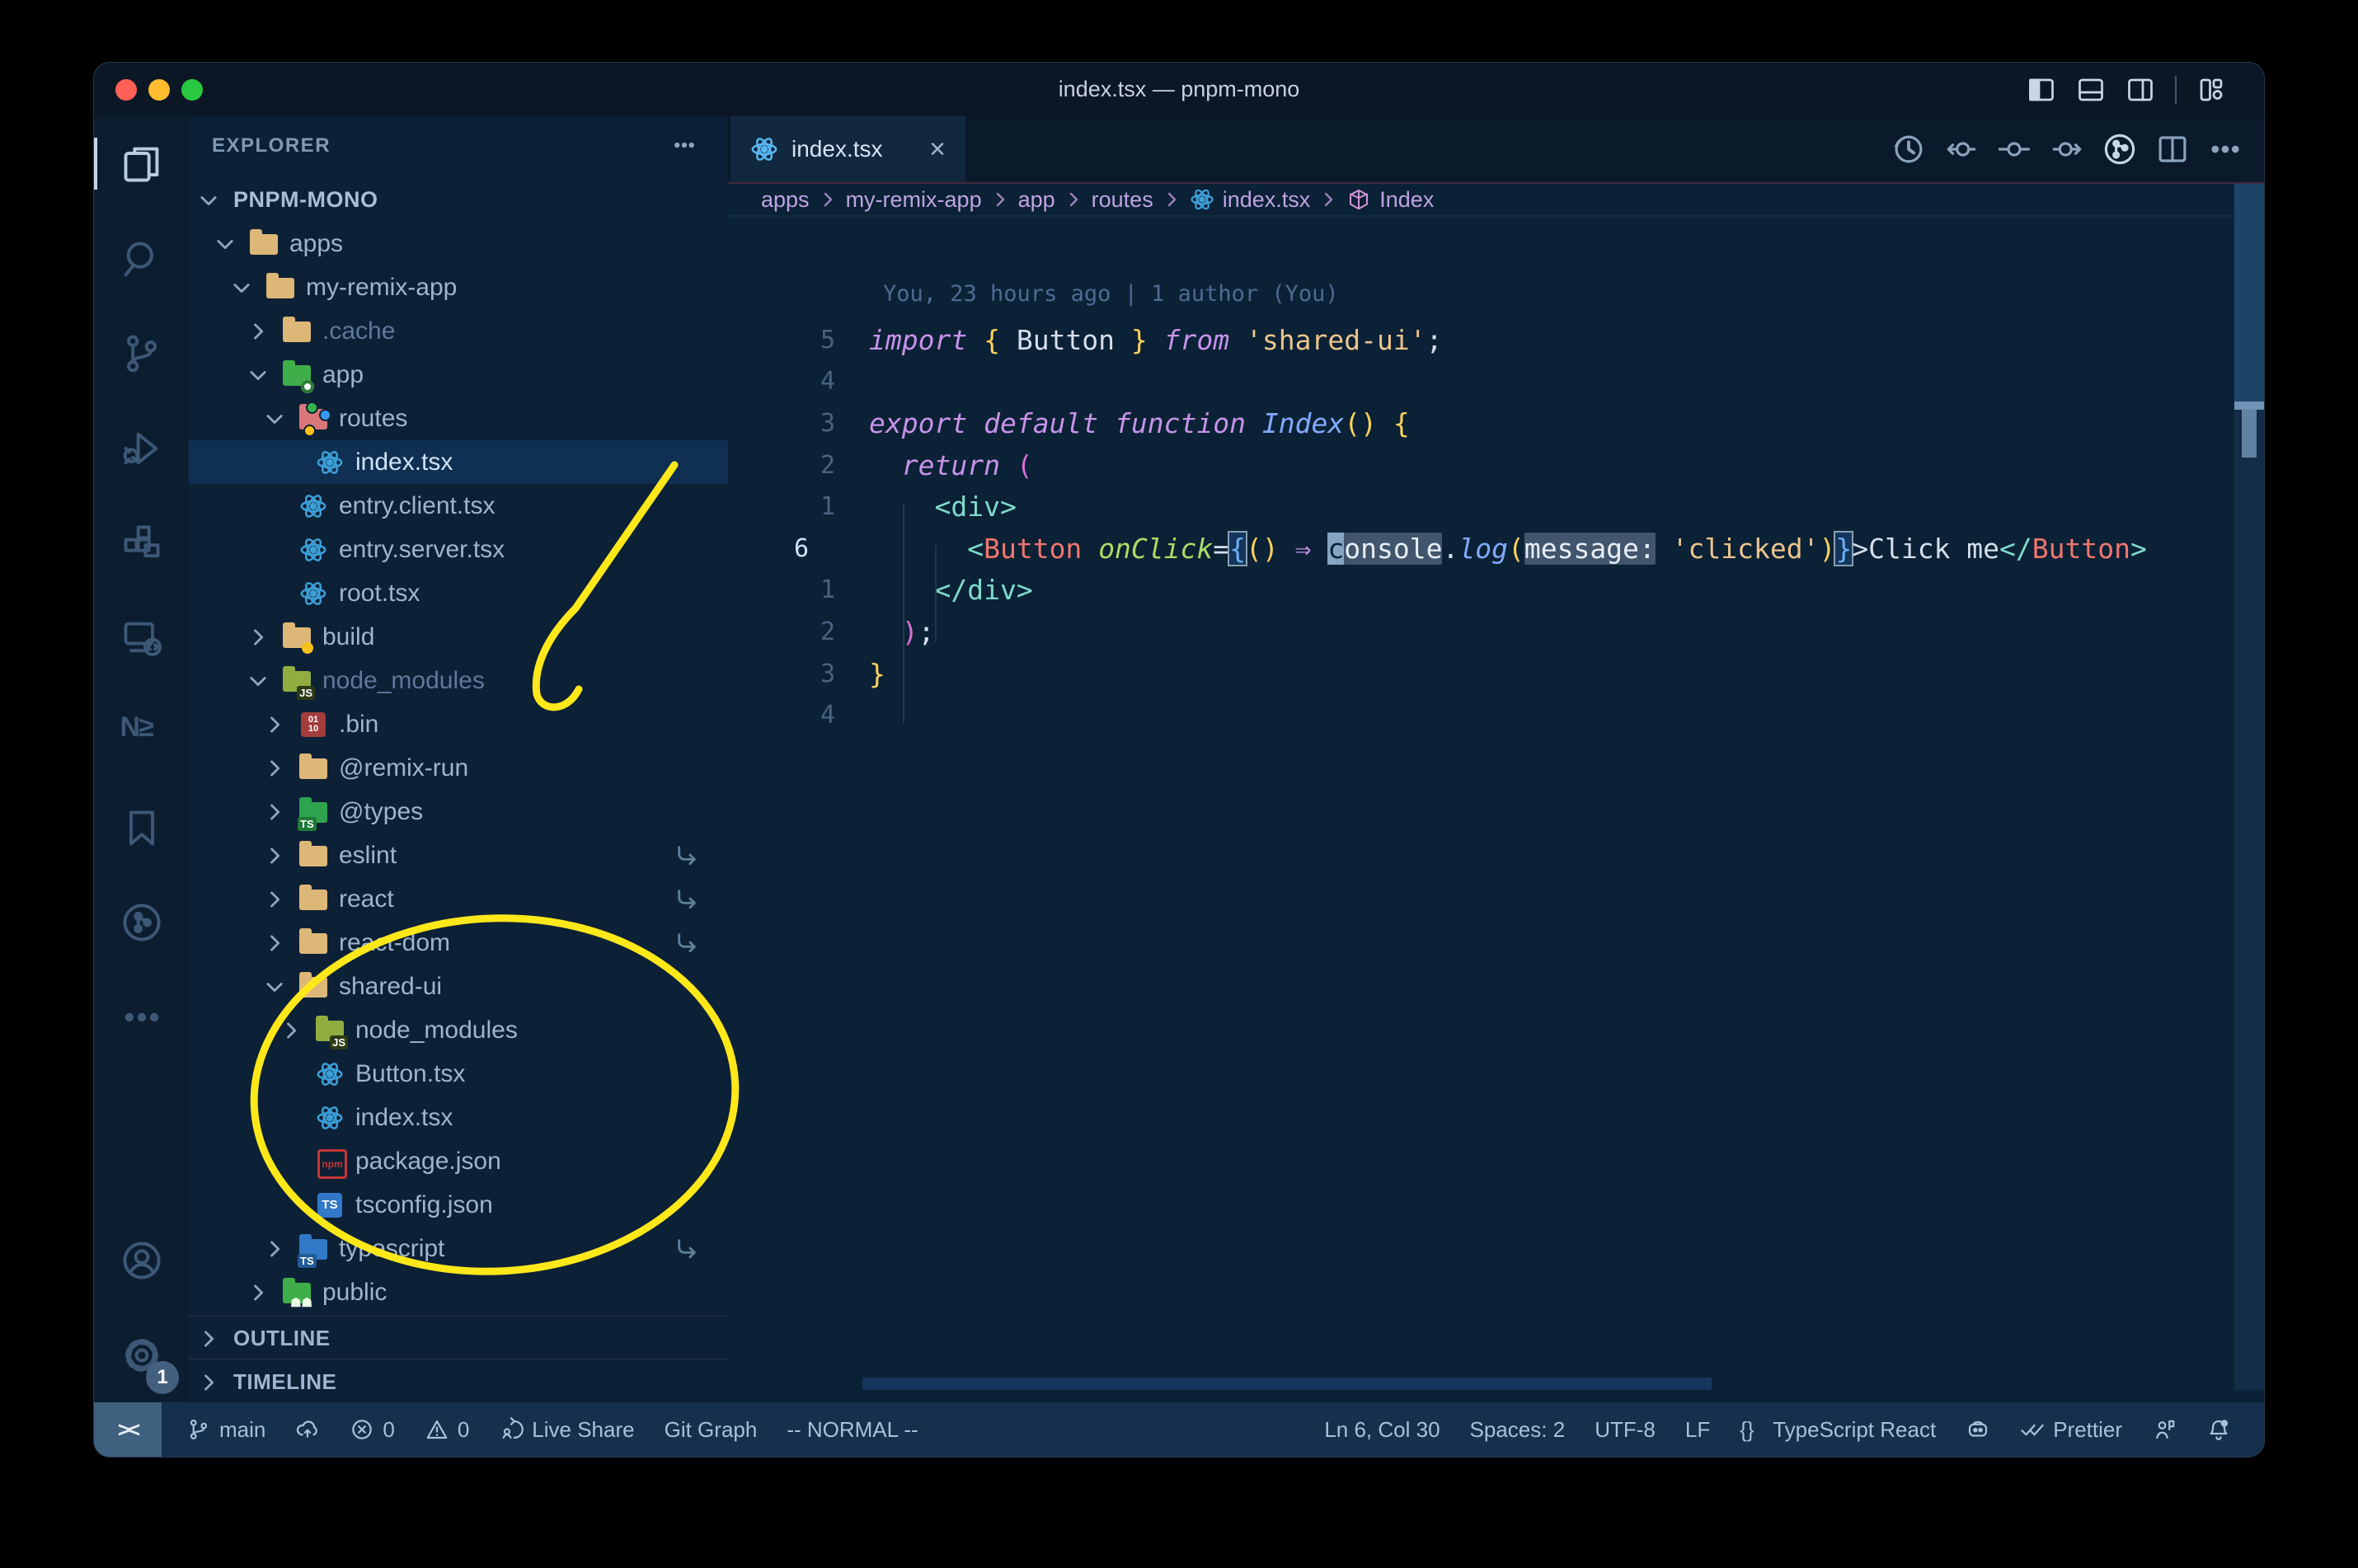 This screenshot has width=2358, height=1568. Describe the element at coordinates (2173, 149) in the screenshot. I see `split-editor-icon` at that location.